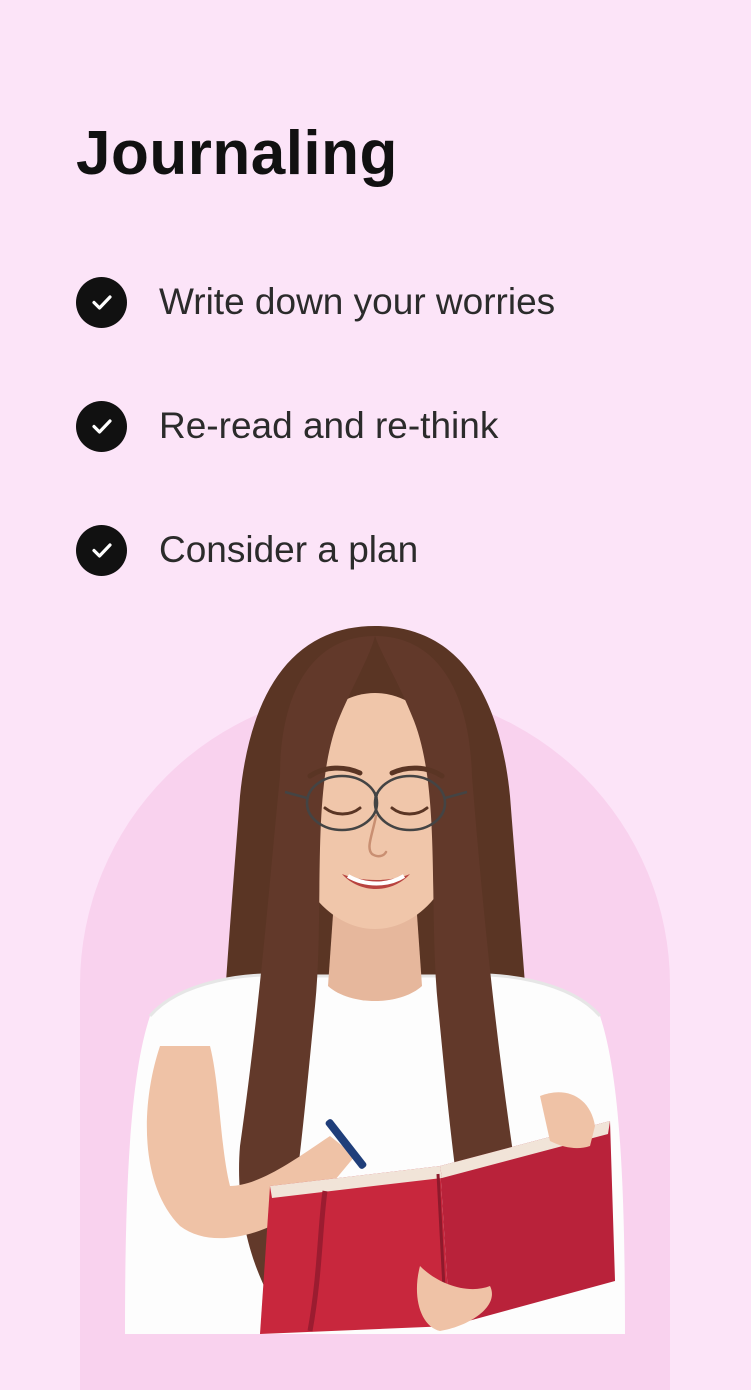  I want to click on checklist-item-label: Consider a plan, so click(289, 549).